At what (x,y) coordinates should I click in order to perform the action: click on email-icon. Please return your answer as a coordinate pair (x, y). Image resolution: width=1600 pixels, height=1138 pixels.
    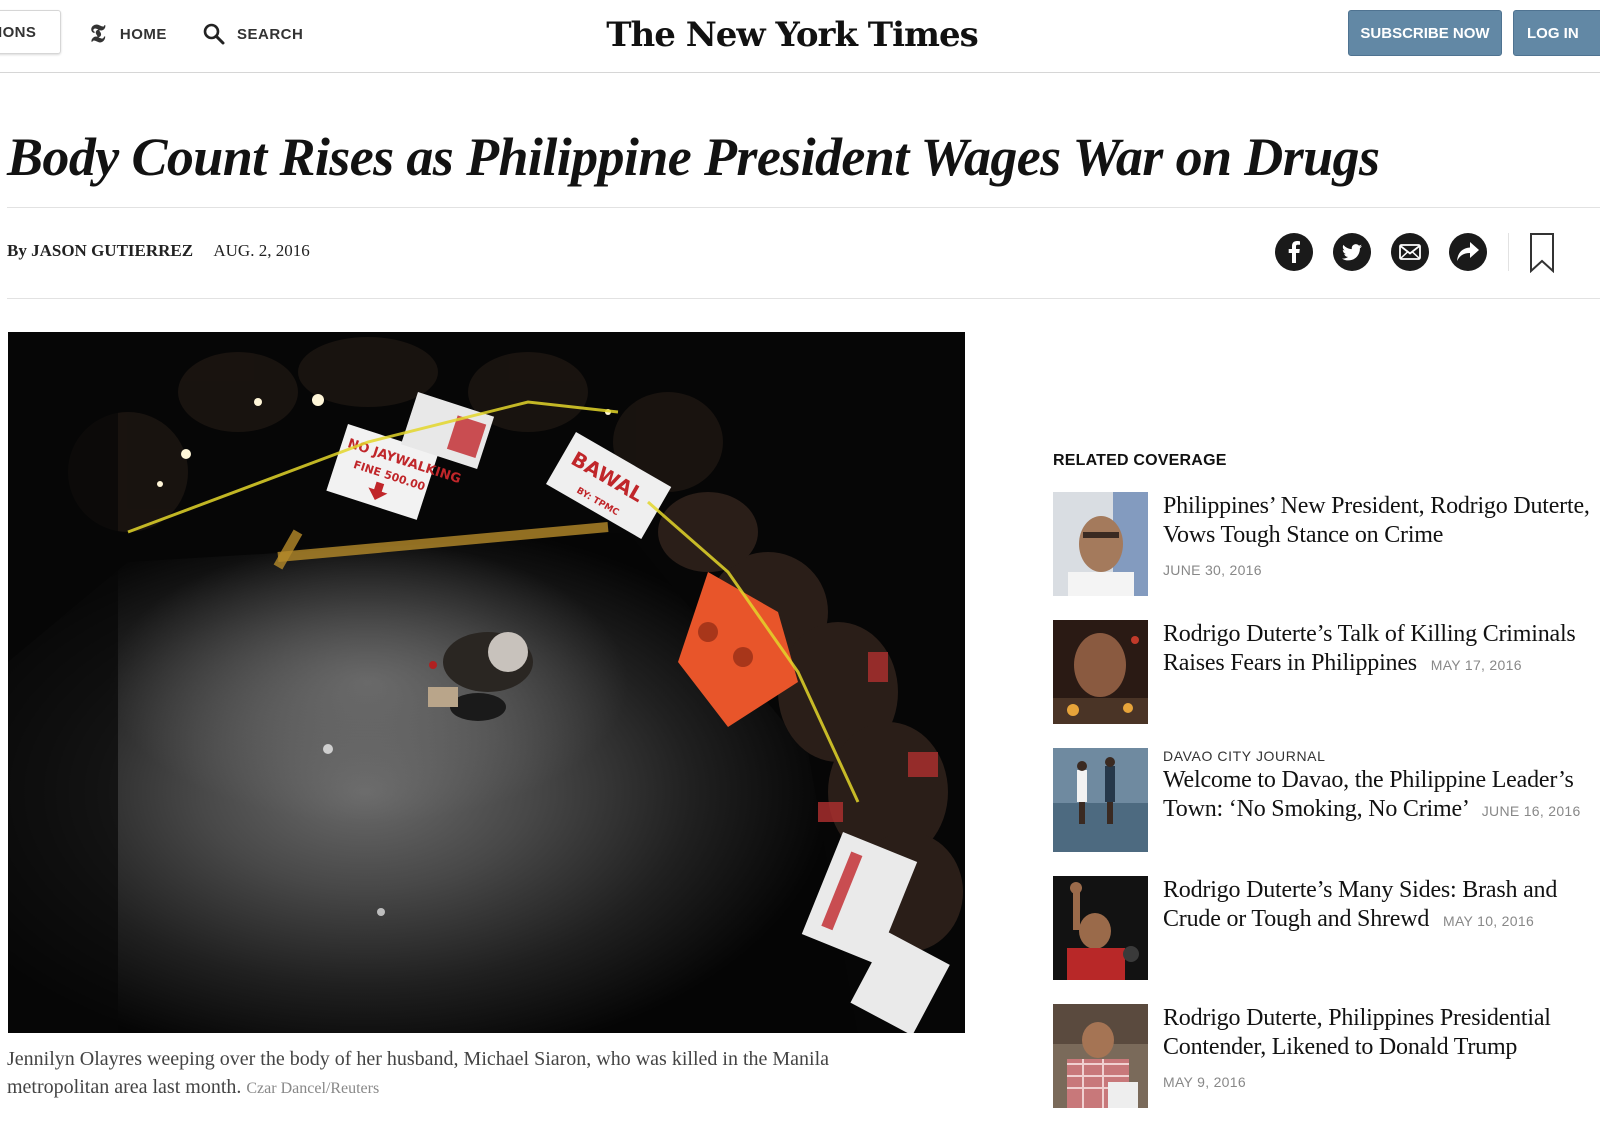
    Looking at the image, I should click on (1410, 252).